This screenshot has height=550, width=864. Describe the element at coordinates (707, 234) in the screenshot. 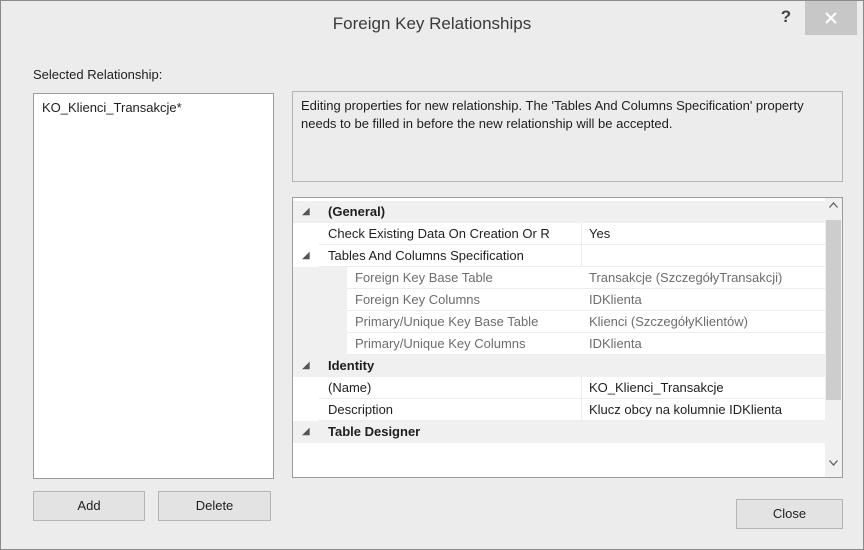

I see `property-value: Yes` at that location.